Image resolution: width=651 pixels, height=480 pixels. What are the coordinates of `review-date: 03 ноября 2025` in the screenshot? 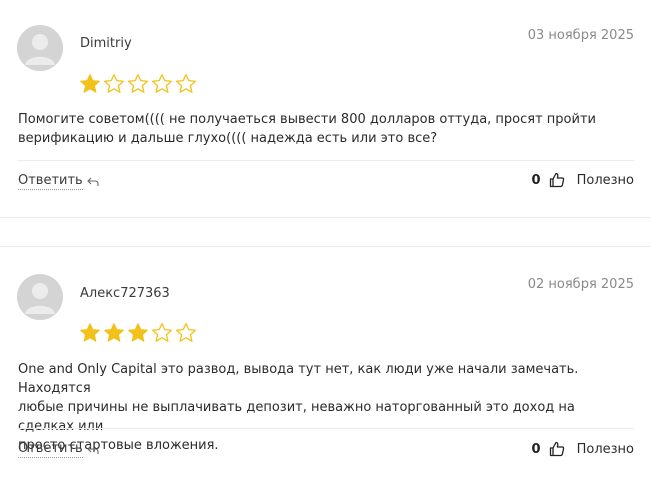 It's located at (580, 35).